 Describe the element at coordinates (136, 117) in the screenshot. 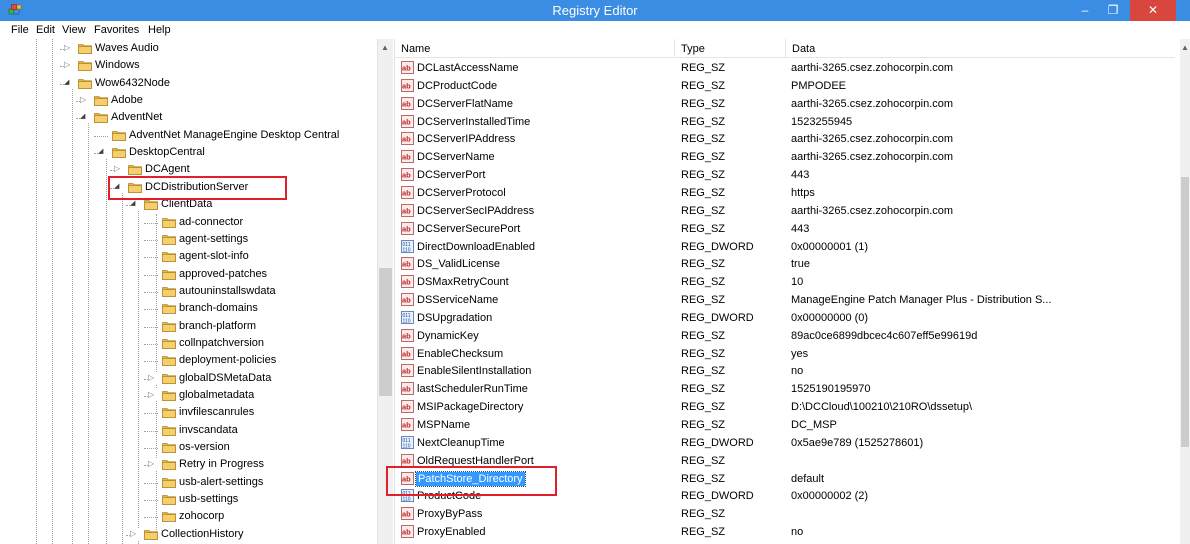

I see `tree-item-label: AdventNet` at that location.